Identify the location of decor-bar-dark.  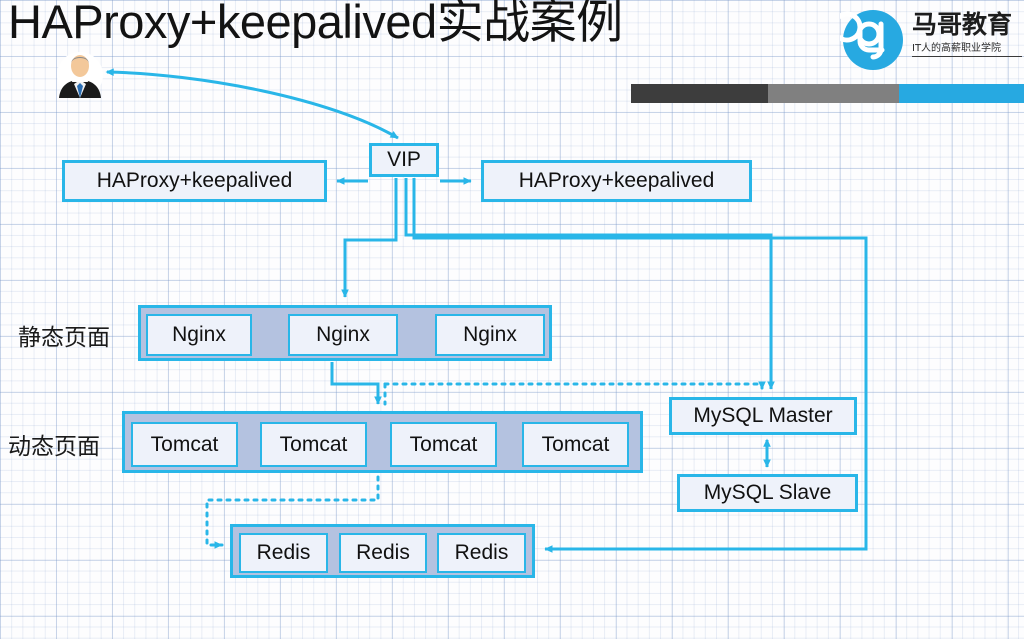
(699, 93).